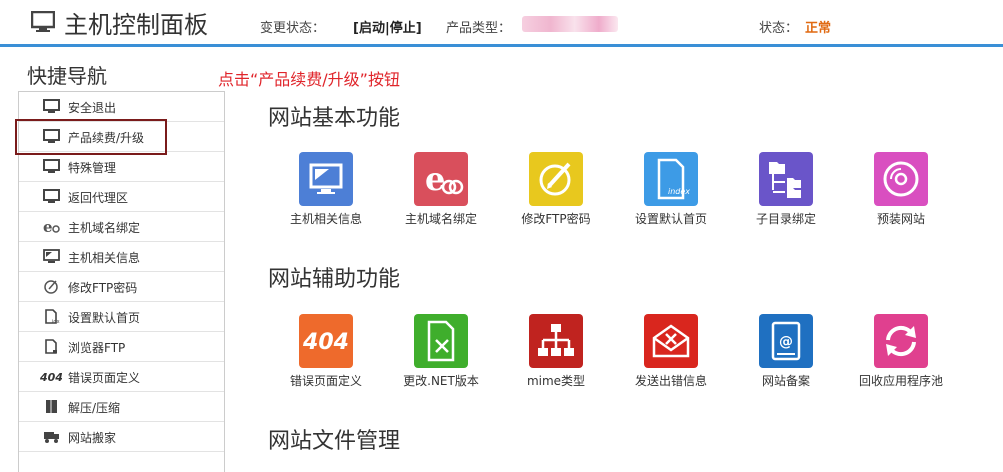  Describe the element at coordinates (785, 381) in the screenshot. I see `tile-label: 网站备案` at that location.